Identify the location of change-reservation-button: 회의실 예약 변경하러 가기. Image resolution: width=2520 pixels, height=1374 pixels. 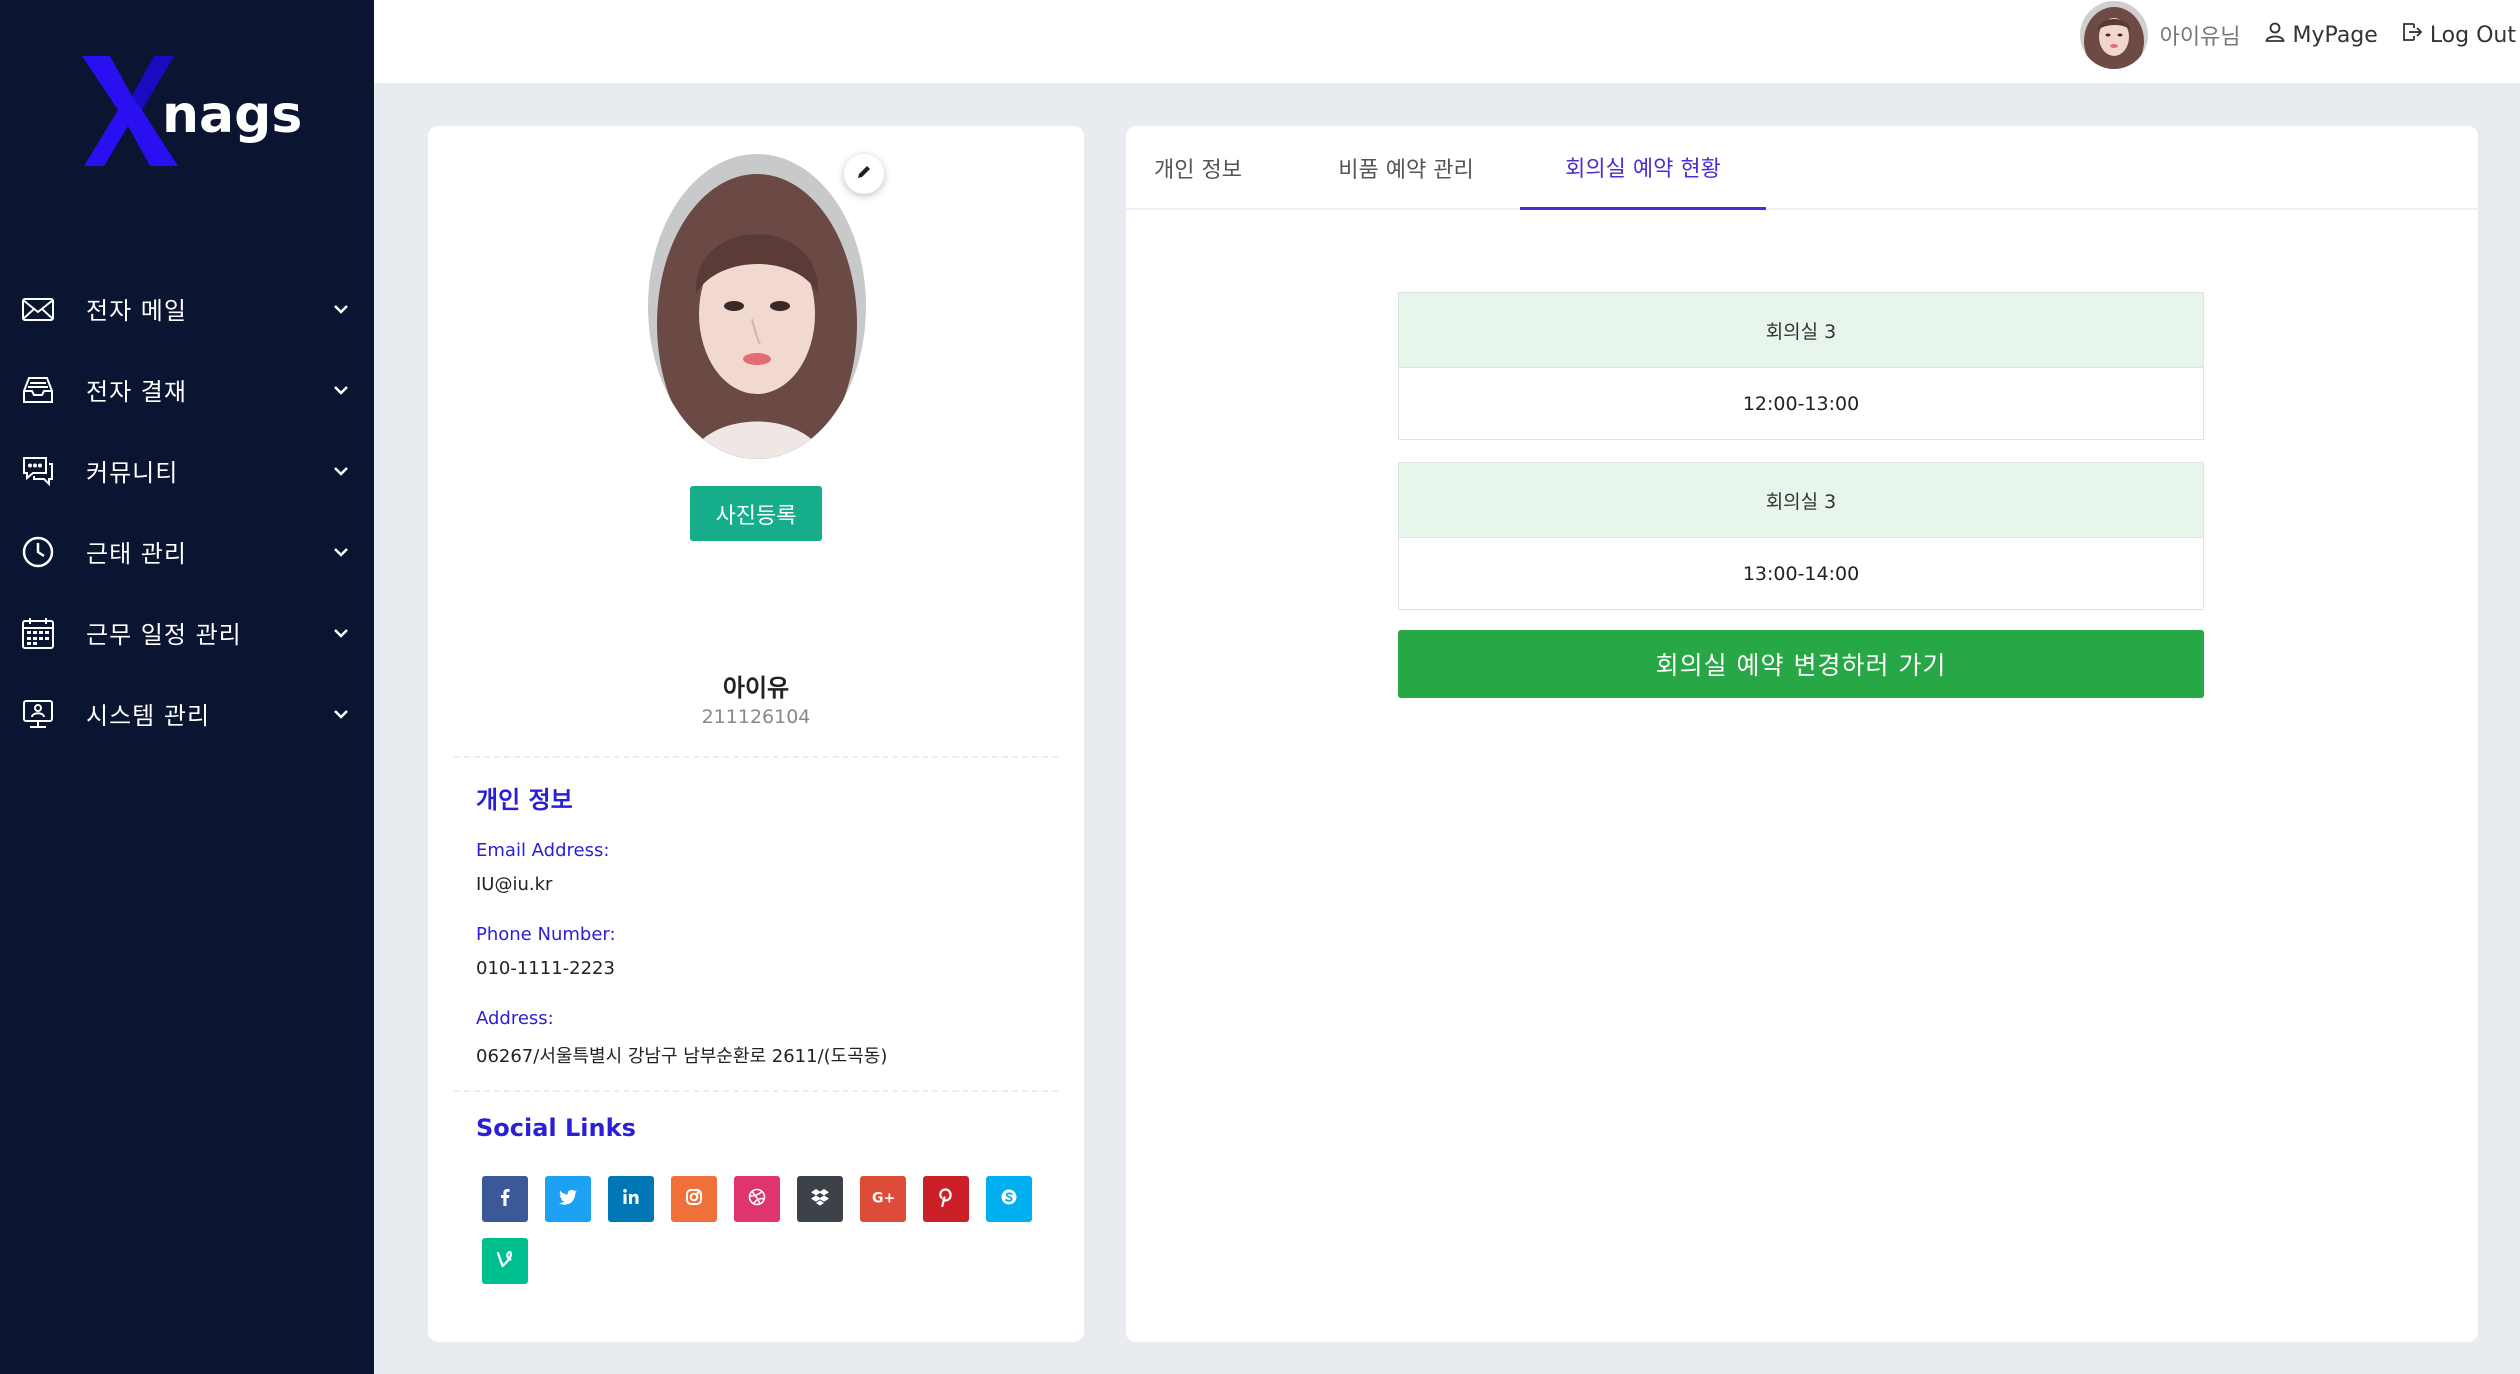
(1801, 664).